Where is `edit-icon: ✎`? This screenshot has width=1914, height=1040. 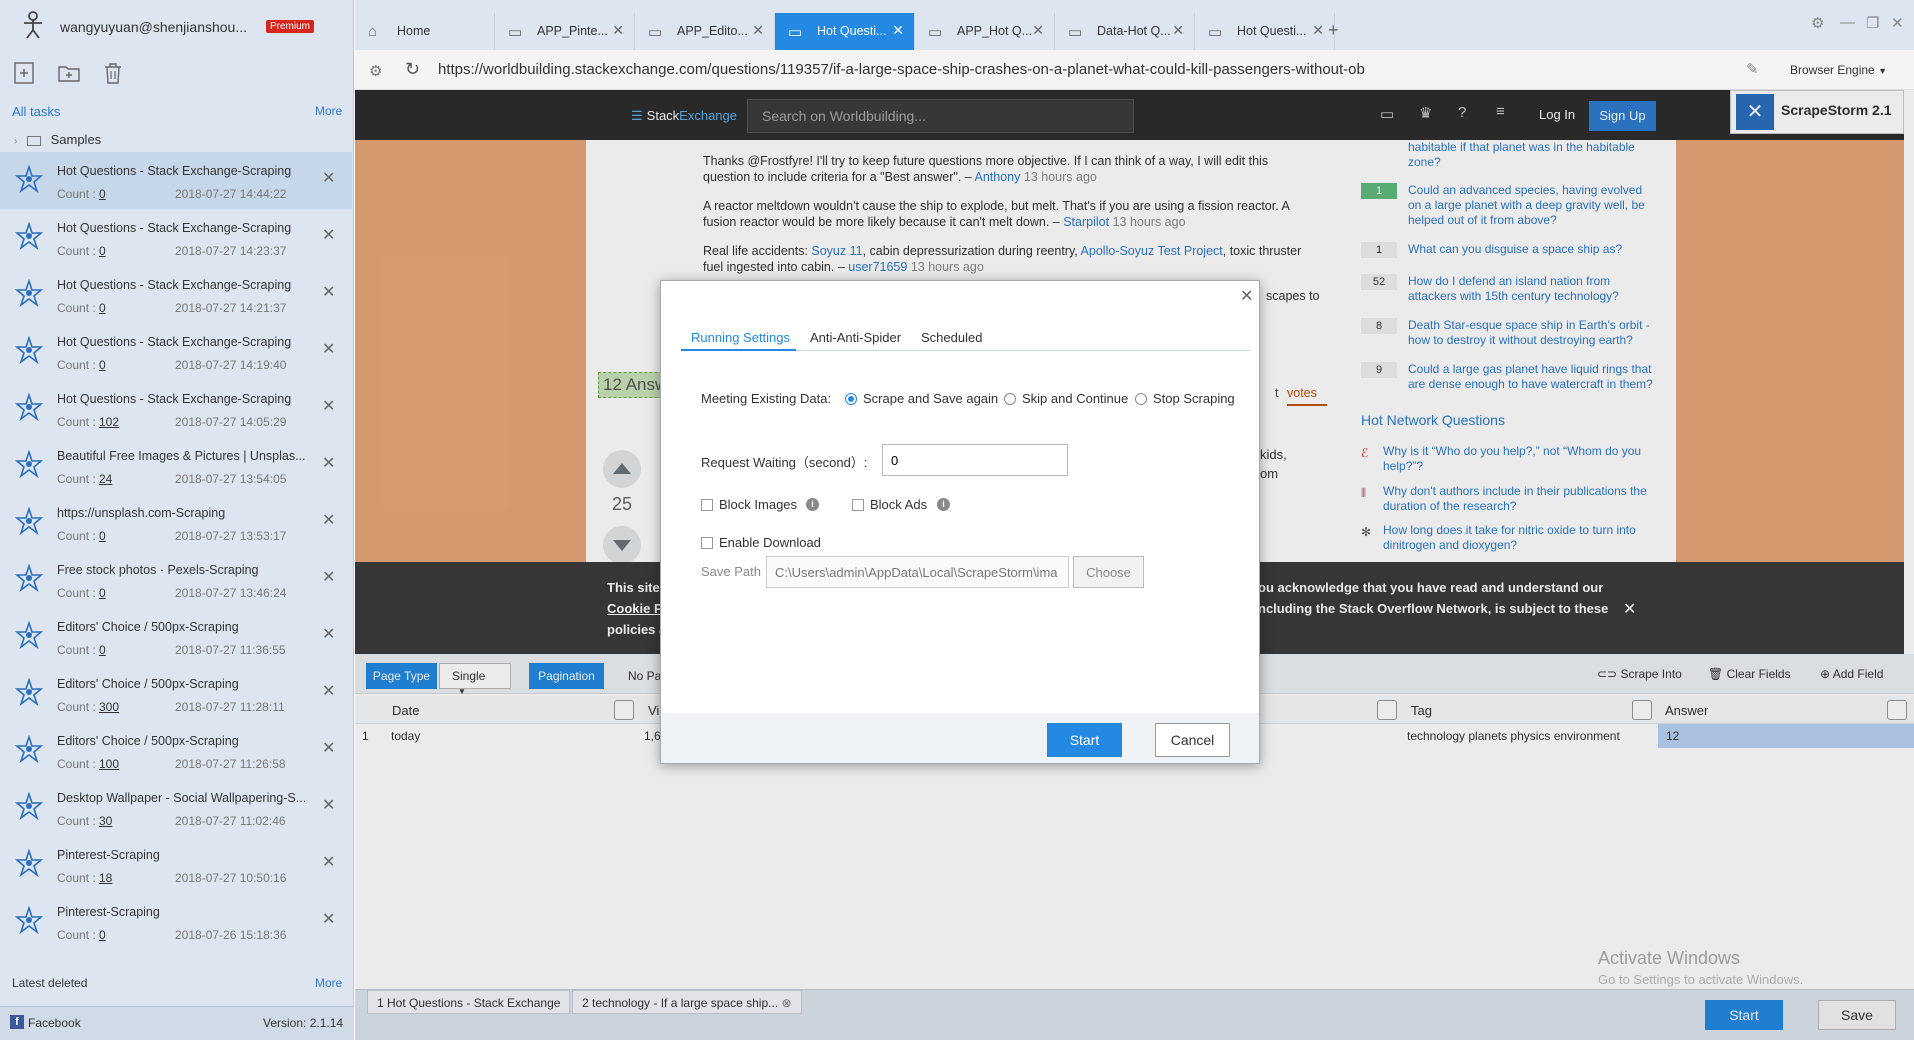 edit-icon: ✎ is located at coordinates (1752, 69).